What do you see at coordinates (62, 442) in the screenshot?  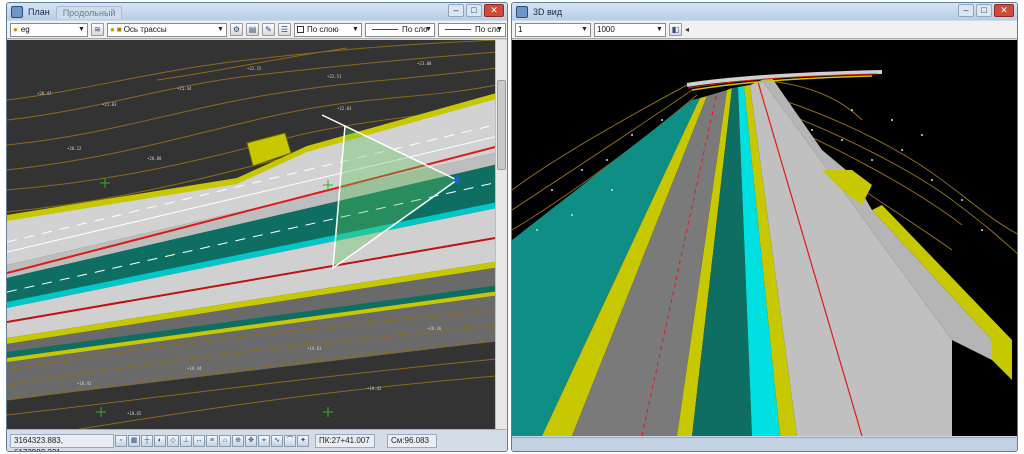 I see `coordinates-readout: 3164323.883, 6172982.321` at bounding box center [62, 442].